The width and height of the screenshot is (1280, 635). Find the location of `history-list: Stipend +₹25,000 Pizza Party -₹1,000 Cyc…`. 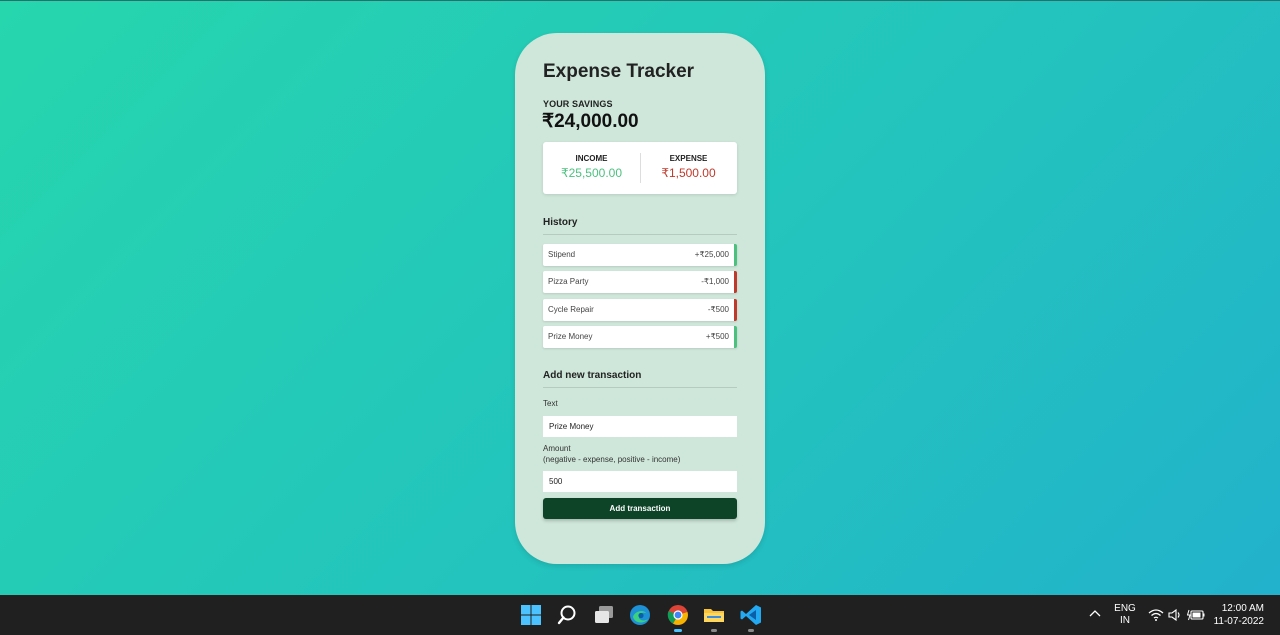

history-list: Stipend +₹25,000 Pizza Party -₹1,000 Cyc… is located at coordinates (640, 298).